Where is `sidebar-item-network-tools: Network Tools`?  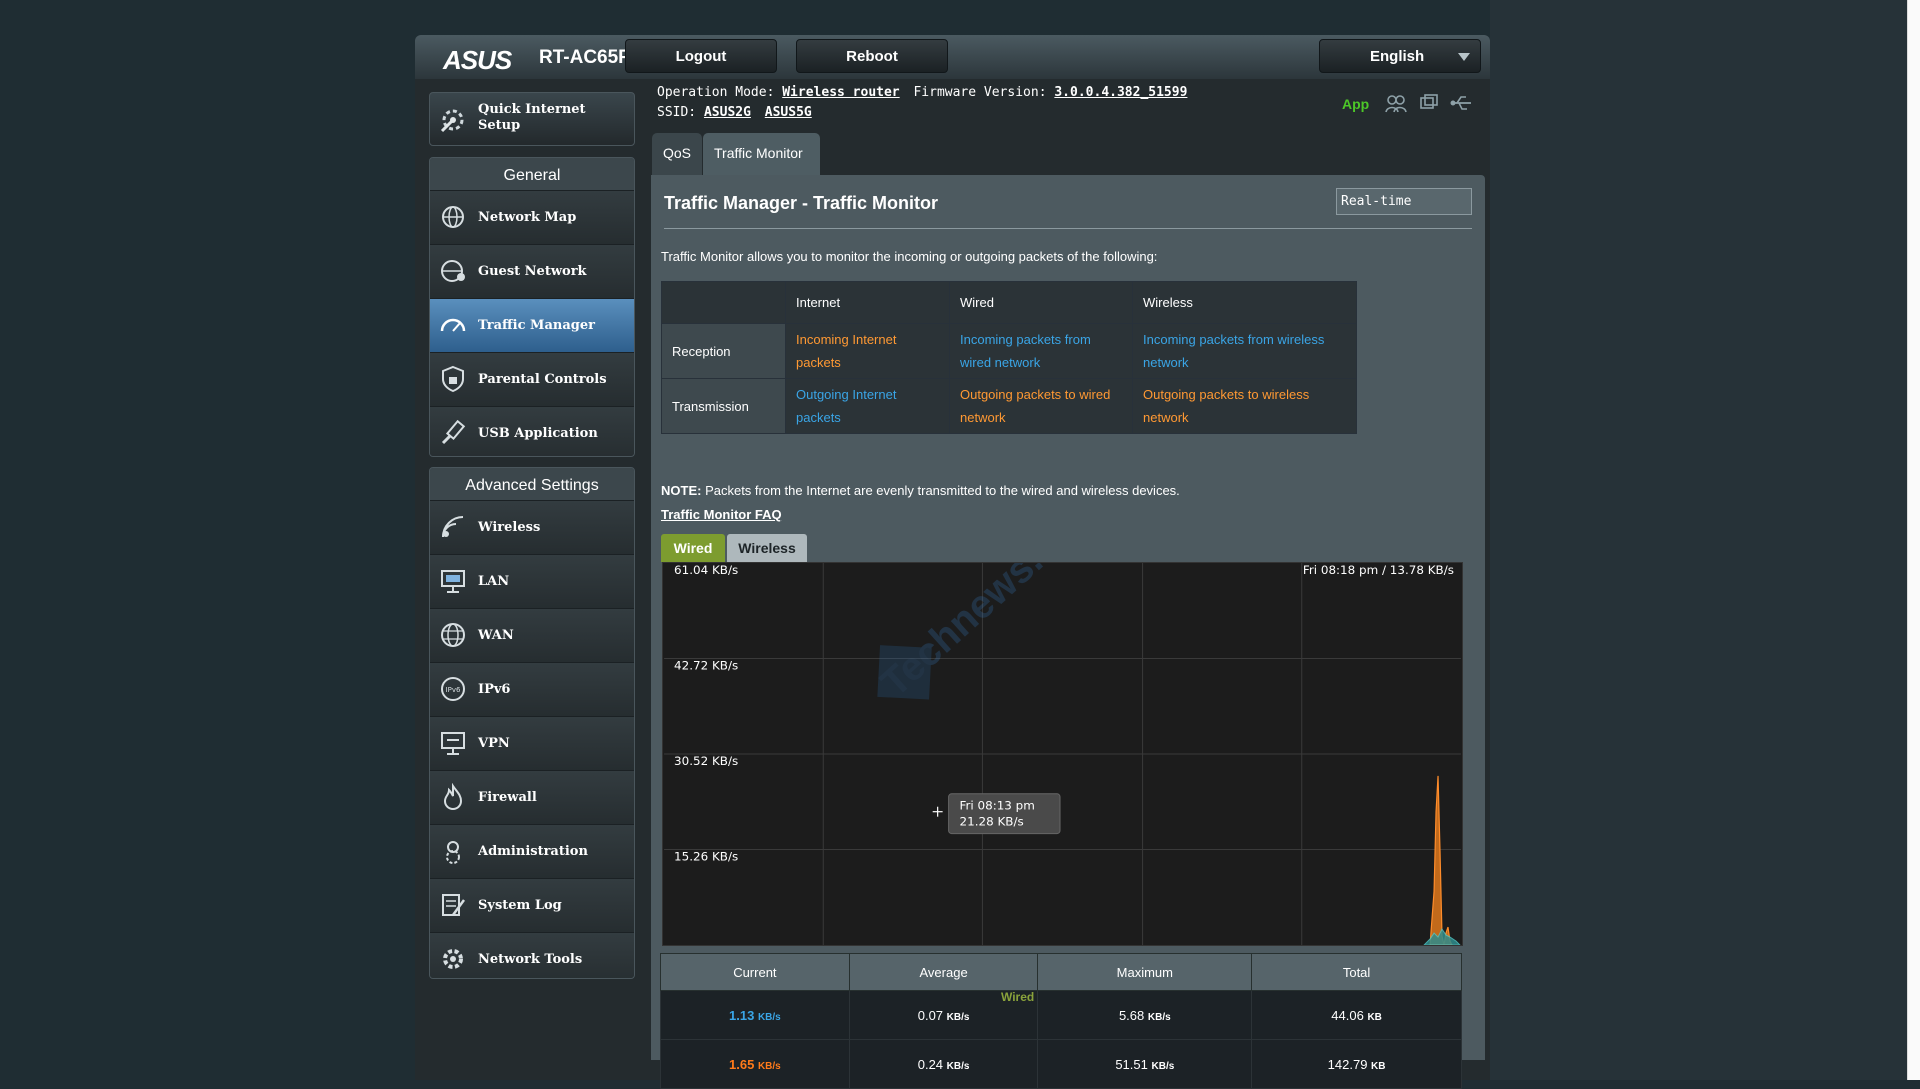 sidebar-item-network-tools: Network Tools is located at coordinates (532, 955).